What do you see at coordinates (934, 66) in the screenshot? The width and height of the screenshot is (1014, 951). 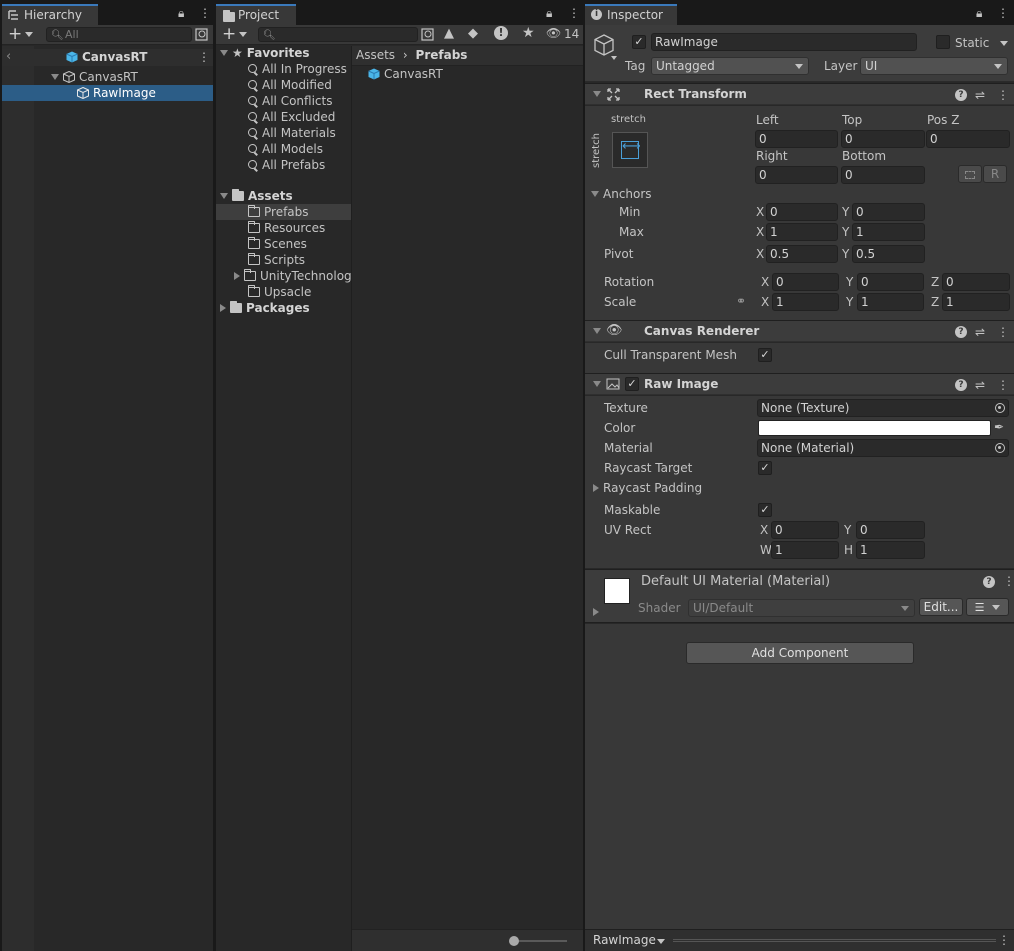 I see `layer-dropdown: UI` at bounding box center [934, 66].